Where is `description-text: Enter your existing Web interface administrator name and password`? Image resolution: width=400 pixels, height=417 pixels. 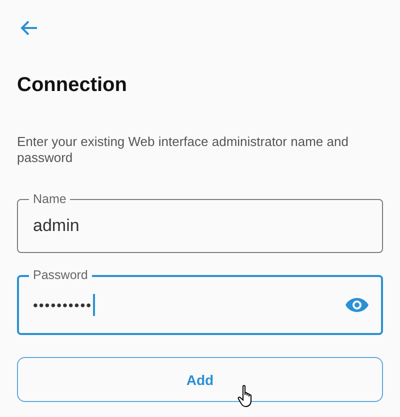
description-text: Enter your existing Web interface administrator name and password is located at coordinates (183, 150).